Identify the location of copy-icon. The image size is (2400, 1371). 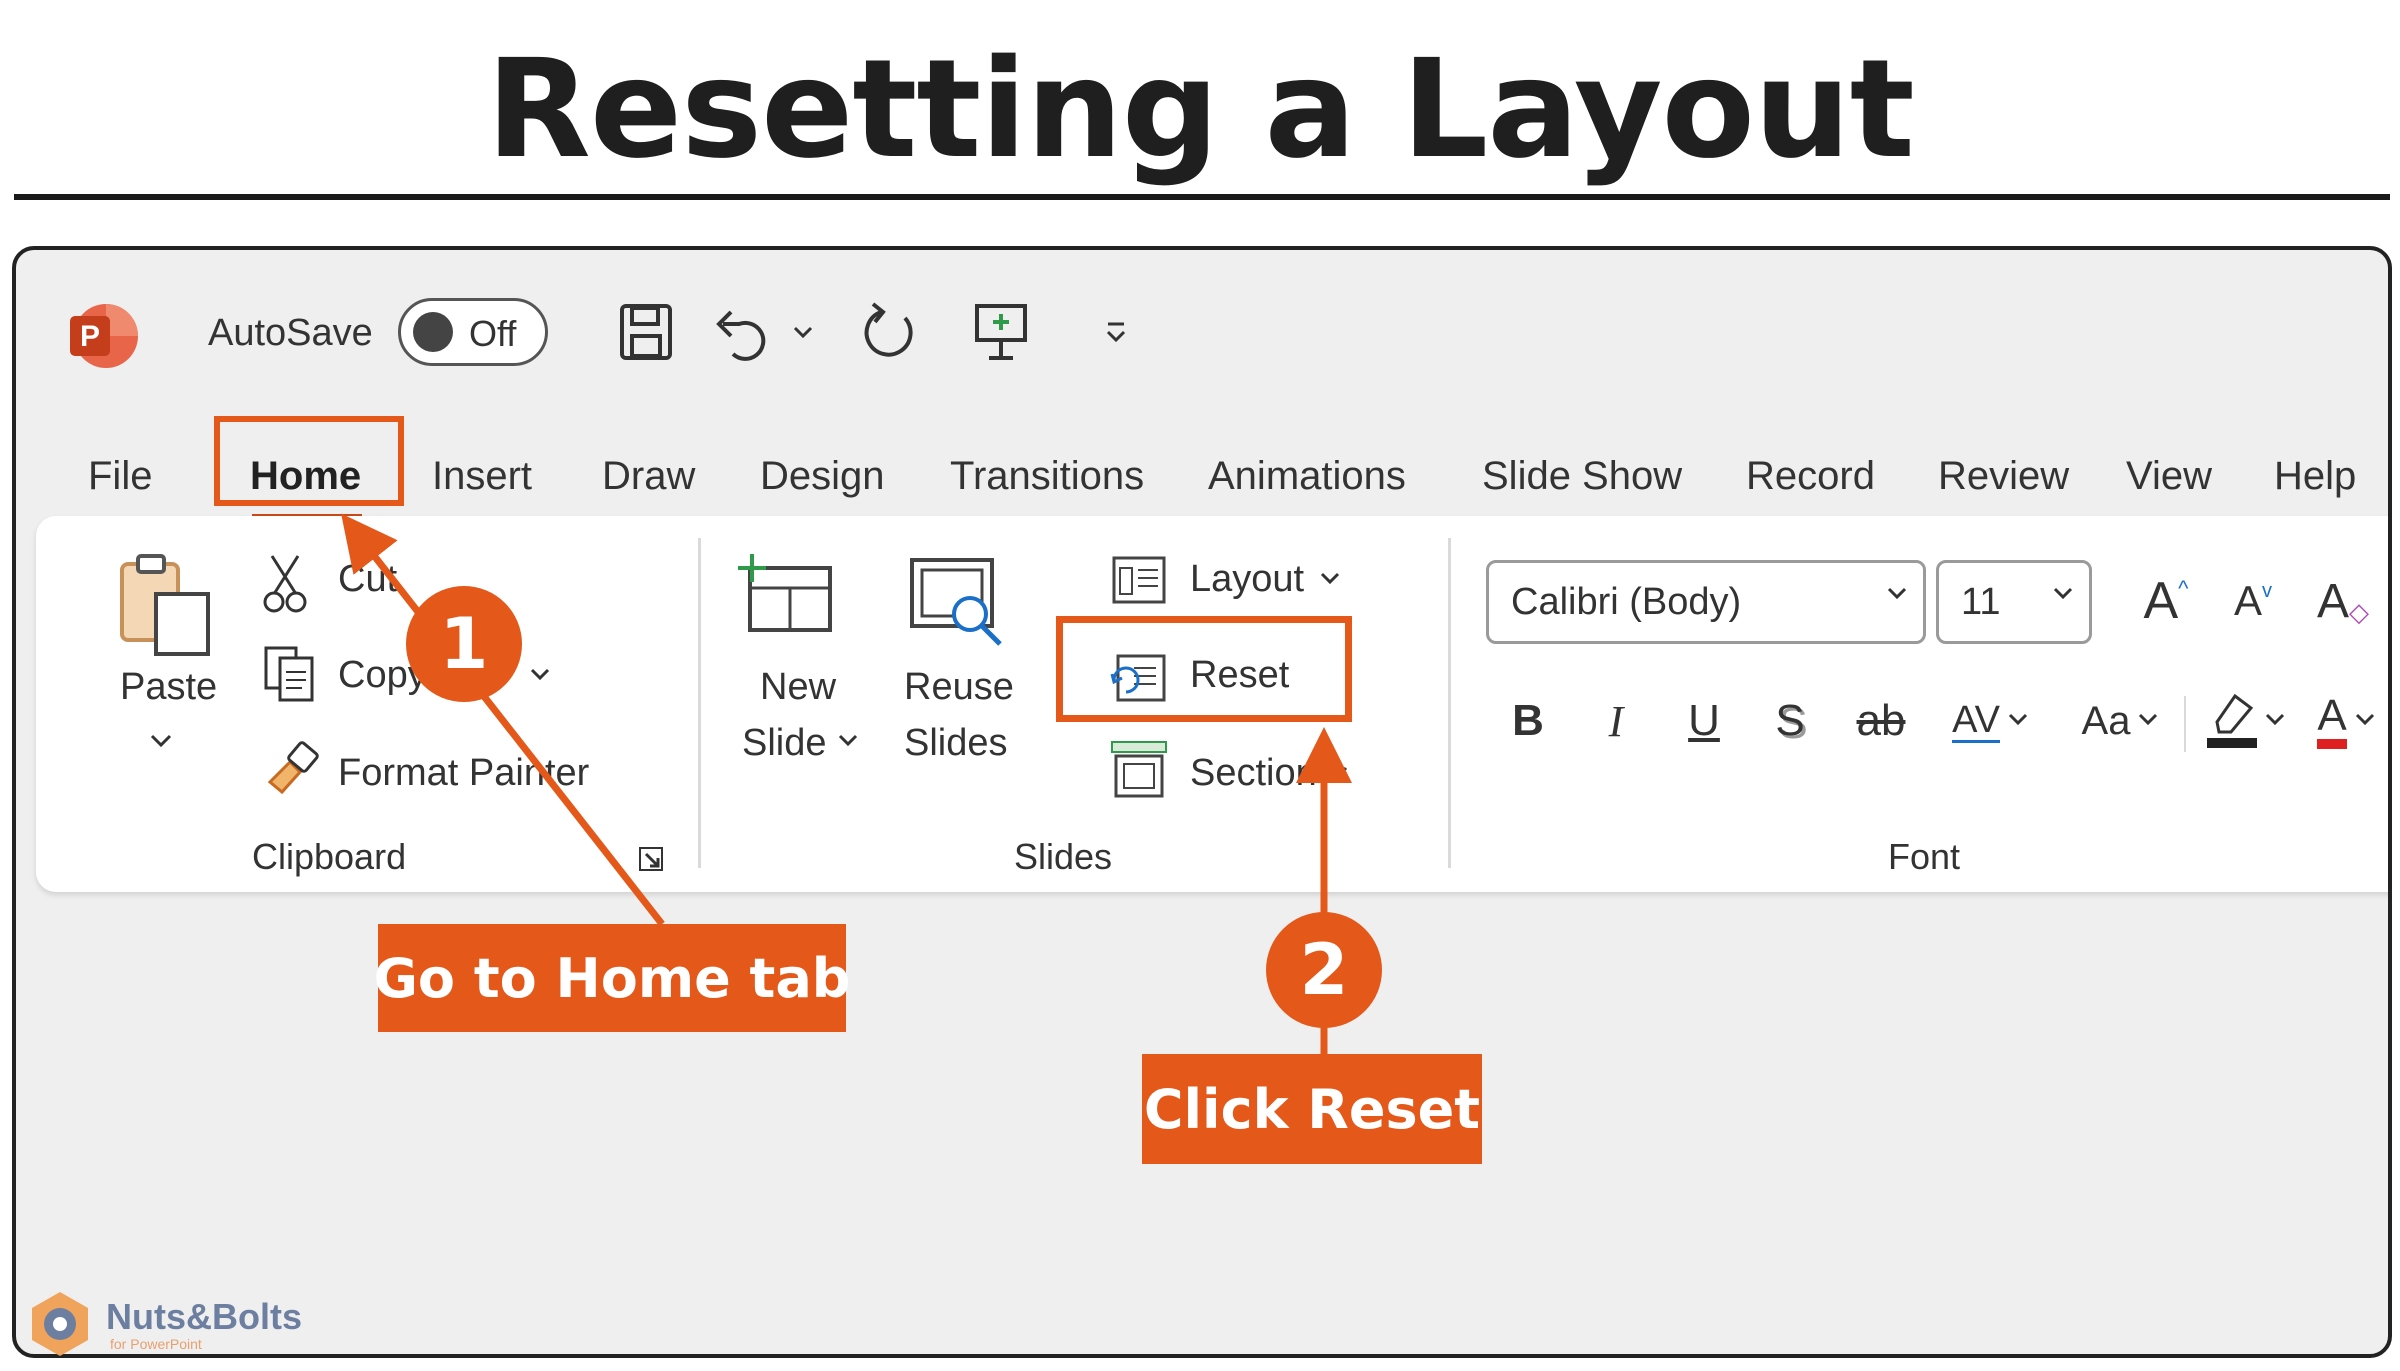
(290, 674).